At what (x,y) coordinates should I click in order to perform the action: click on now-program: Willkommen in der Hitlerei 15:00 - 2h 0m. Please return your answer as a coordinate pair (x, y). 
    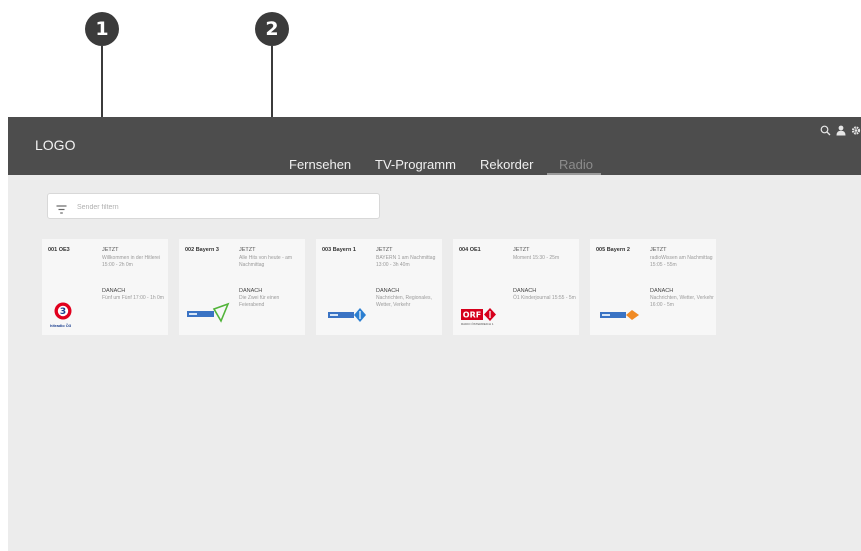
    Looking at the image, I should click on (131, 261).